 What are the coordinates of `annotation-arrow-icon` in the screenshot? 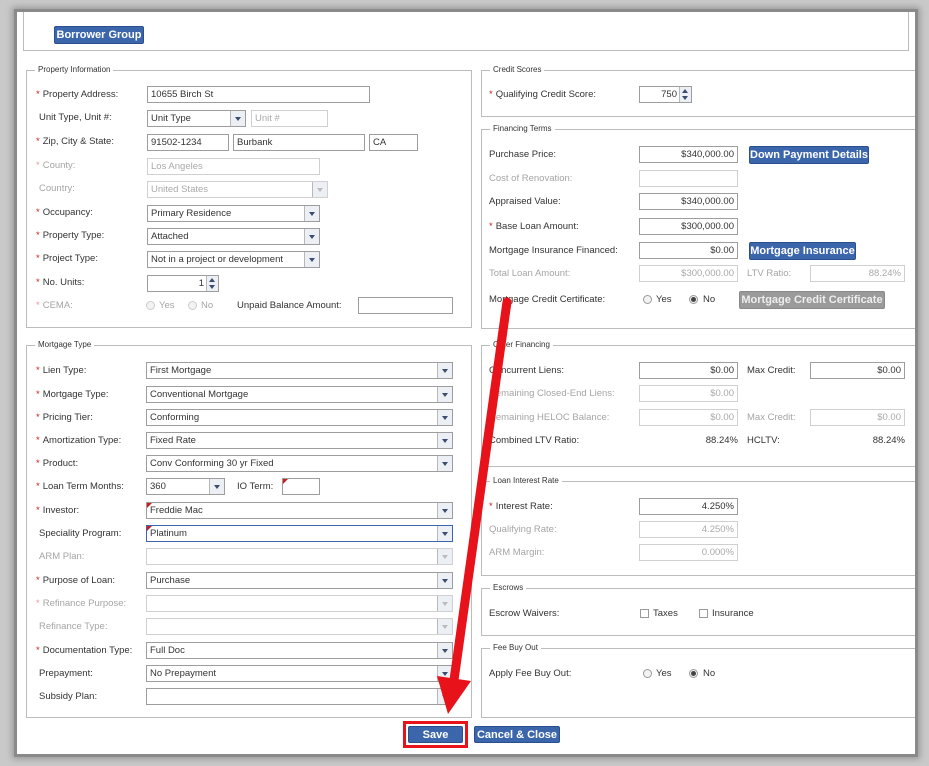 It's located at (474, 505).